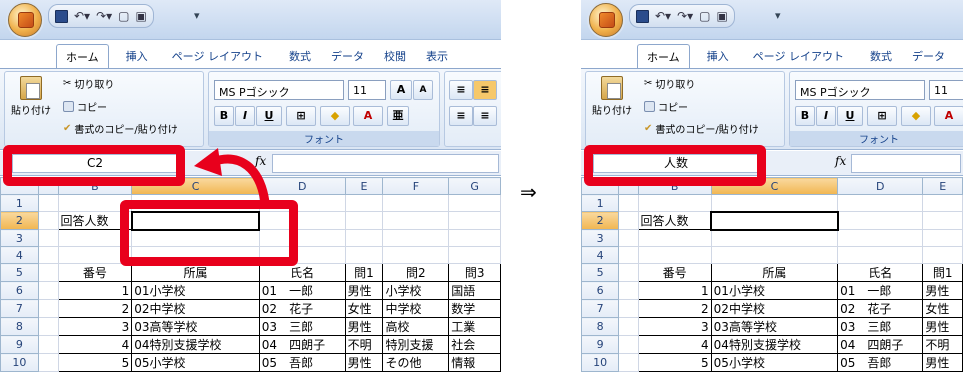 The height and width of the screenshot is (376, 963). Describe the element at coordinates (85, 106) in the screenshot. I see `copy-button: コピー` at that location.